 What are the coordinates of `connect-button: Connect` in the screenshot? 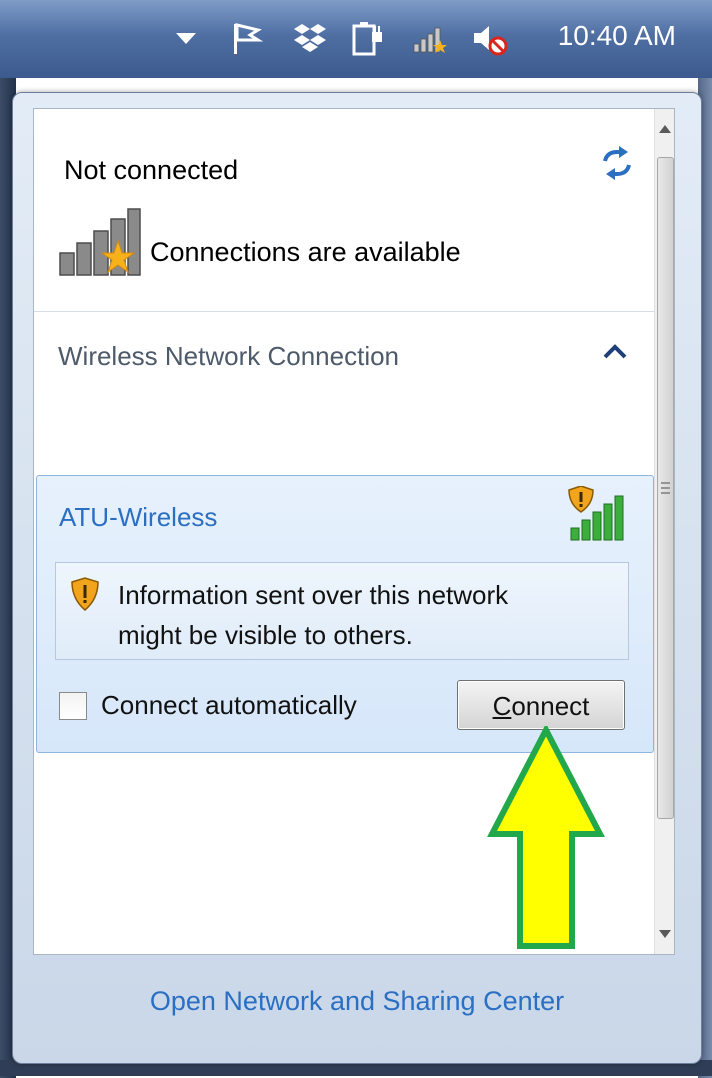 It's located at (541, 705).